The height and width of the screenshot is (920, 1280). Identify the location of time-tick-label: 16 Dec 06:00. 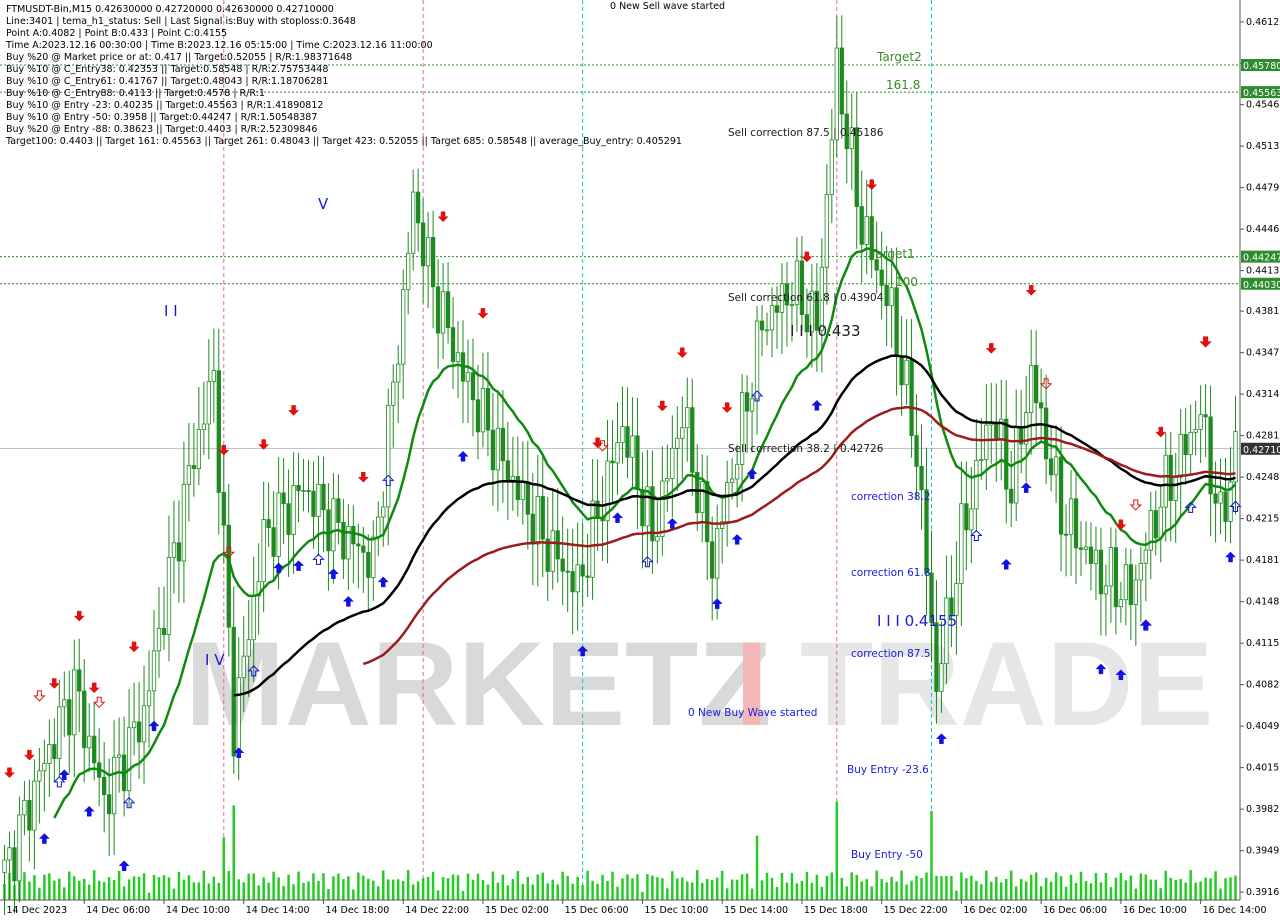
(1075, 910).